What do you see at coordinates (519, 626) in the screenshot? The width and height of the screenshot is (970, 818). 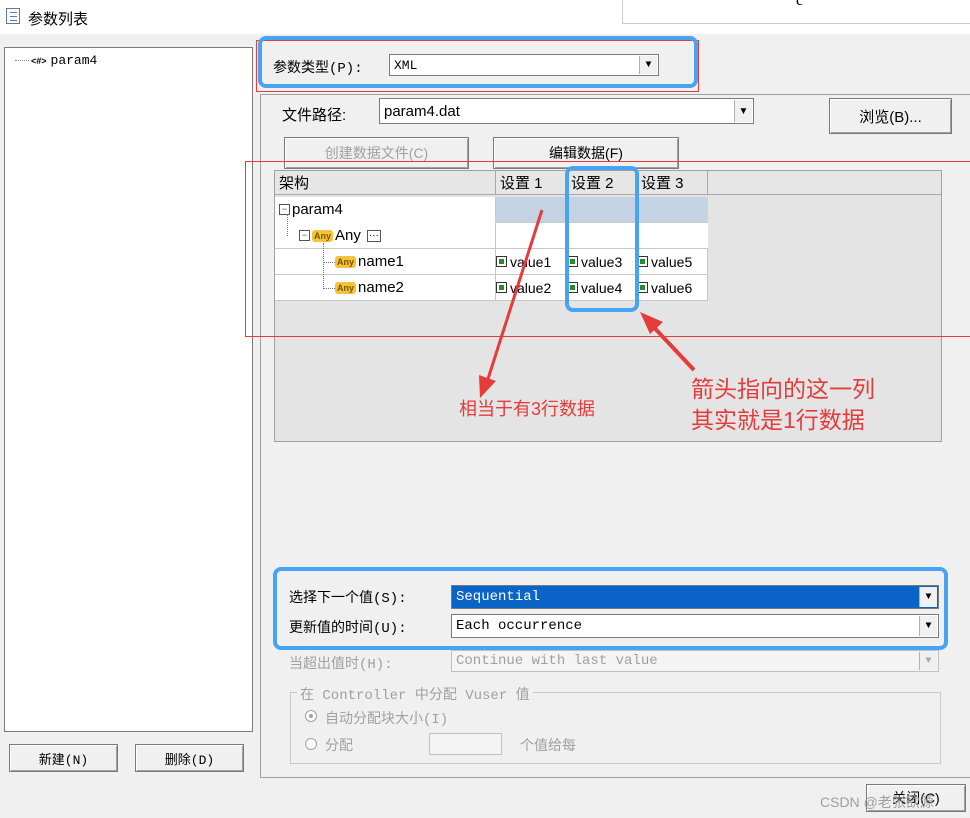 I see `update-value-value: Each occurrence` at bounding box center [519, 626].